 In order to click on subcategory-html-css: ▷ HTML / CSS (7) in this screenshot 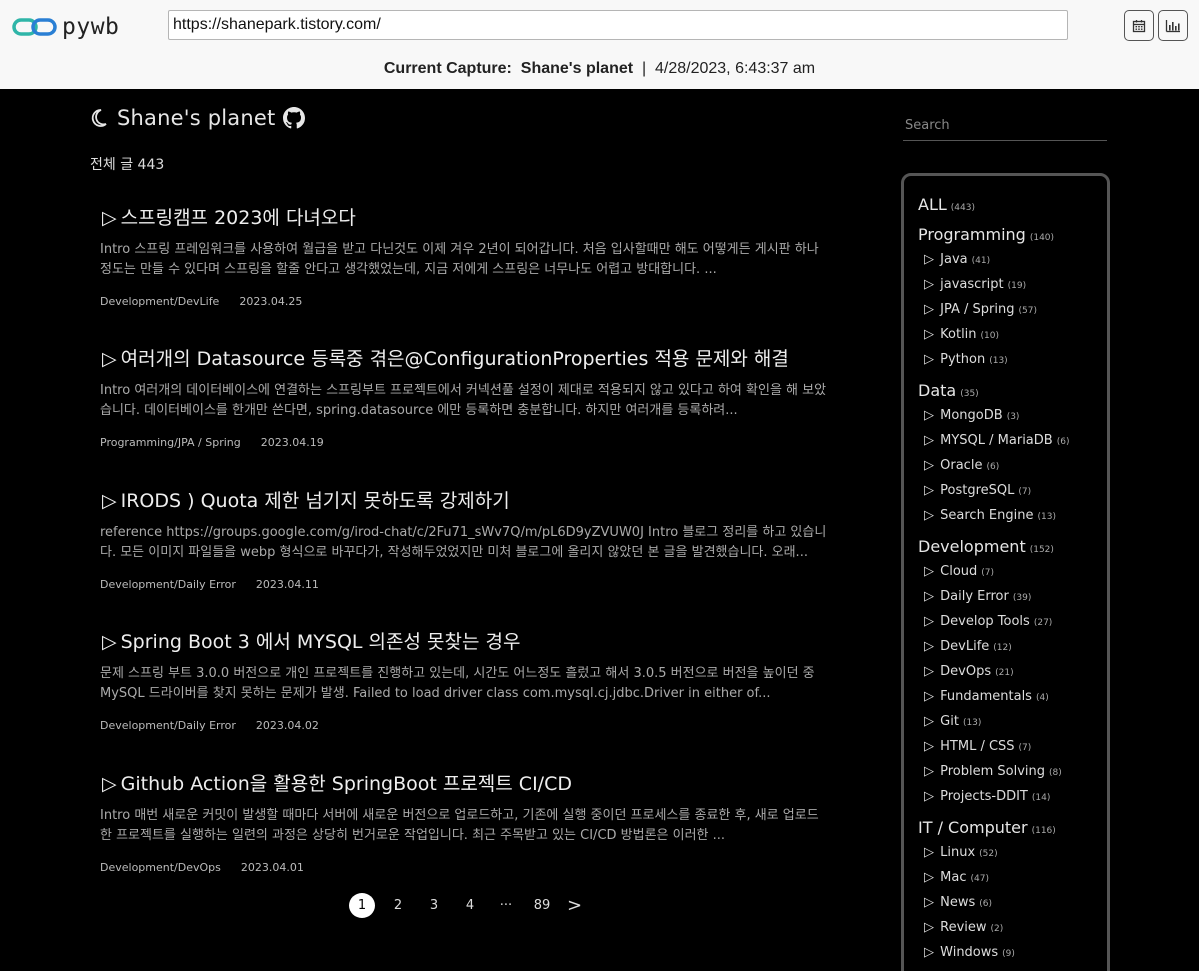, I will do `click(1015, 746)`.